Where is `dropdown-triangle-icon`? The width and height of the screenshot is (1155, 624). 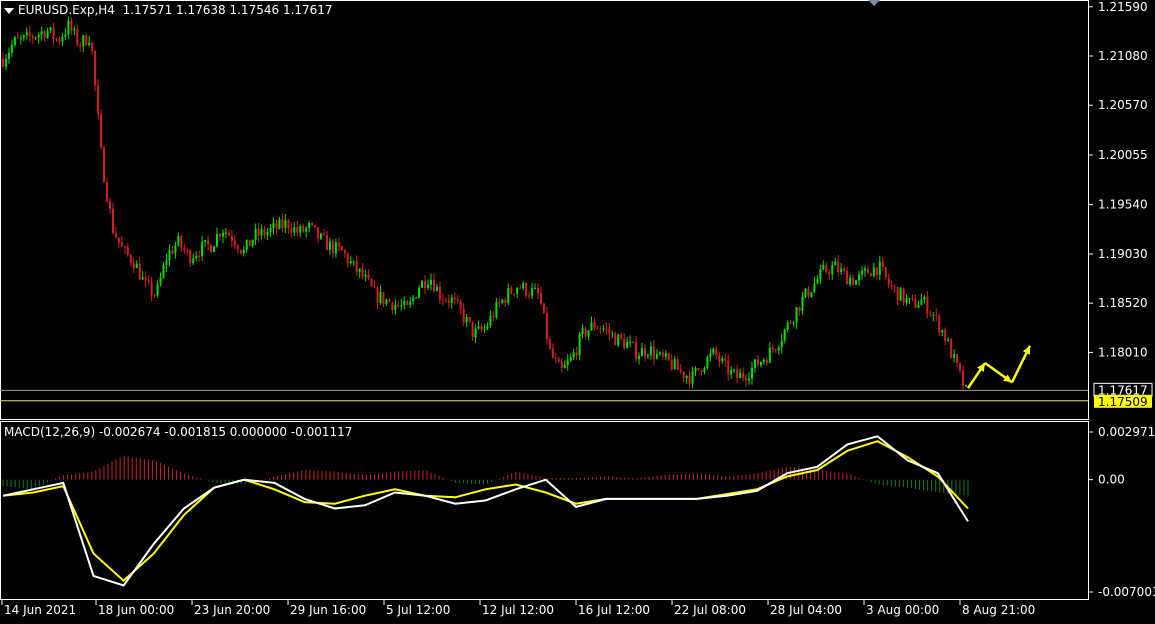 dropdown-triangle-icon is located at coordinates (9, 10).